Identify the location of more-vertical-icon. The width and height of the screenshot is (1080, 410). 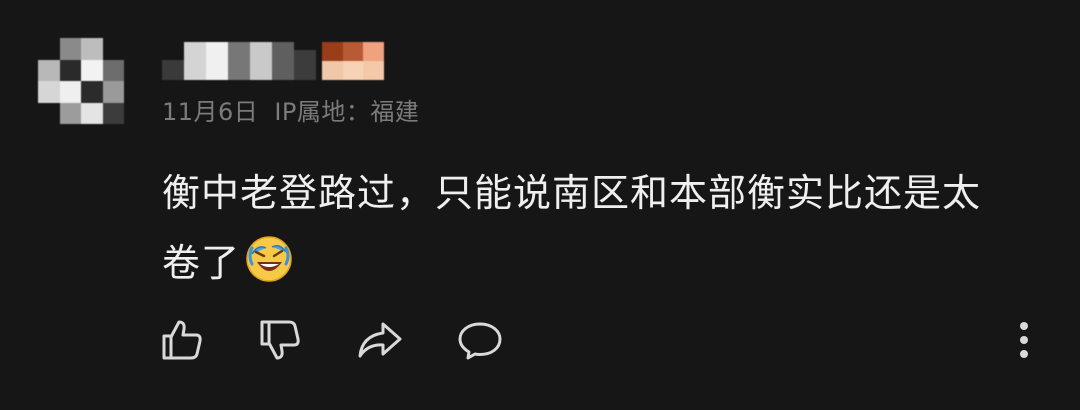
(1024, 340).